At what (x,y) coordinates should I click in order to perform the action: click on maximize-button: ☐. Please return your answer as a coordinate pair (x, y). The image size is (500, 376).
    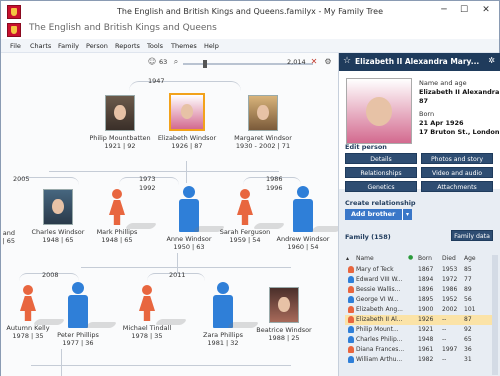
    Looking at the image, I should click on (464, 10).